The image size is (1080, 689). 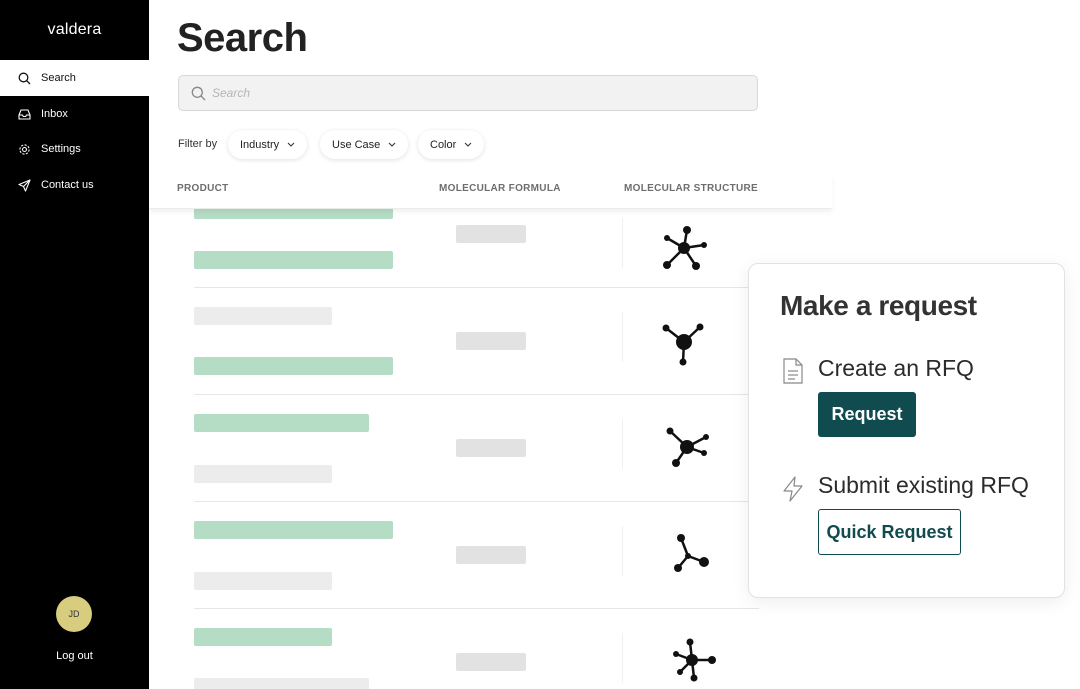 What do you see at coordinates (443, 144) in the screenshot?
I see `filter-chip-label: Color` at bounding box center [443, 144].